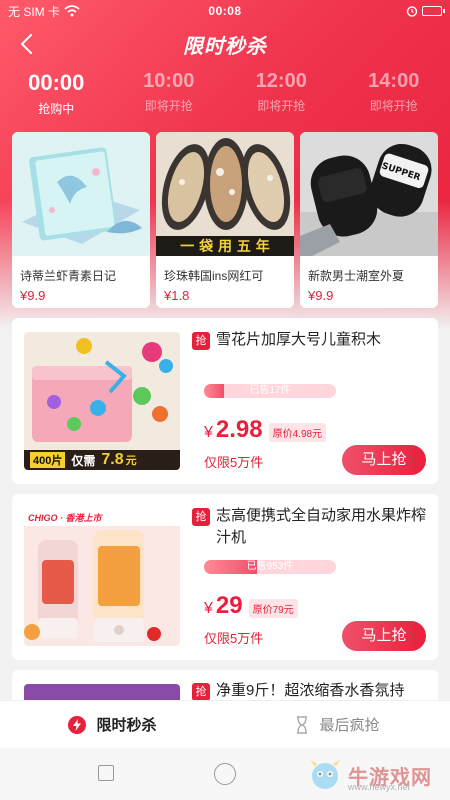 This screenshot has width=450, height=800. I want to click on site-watermark: 牛游戏网 www.newyx.net, so click(370, 775).